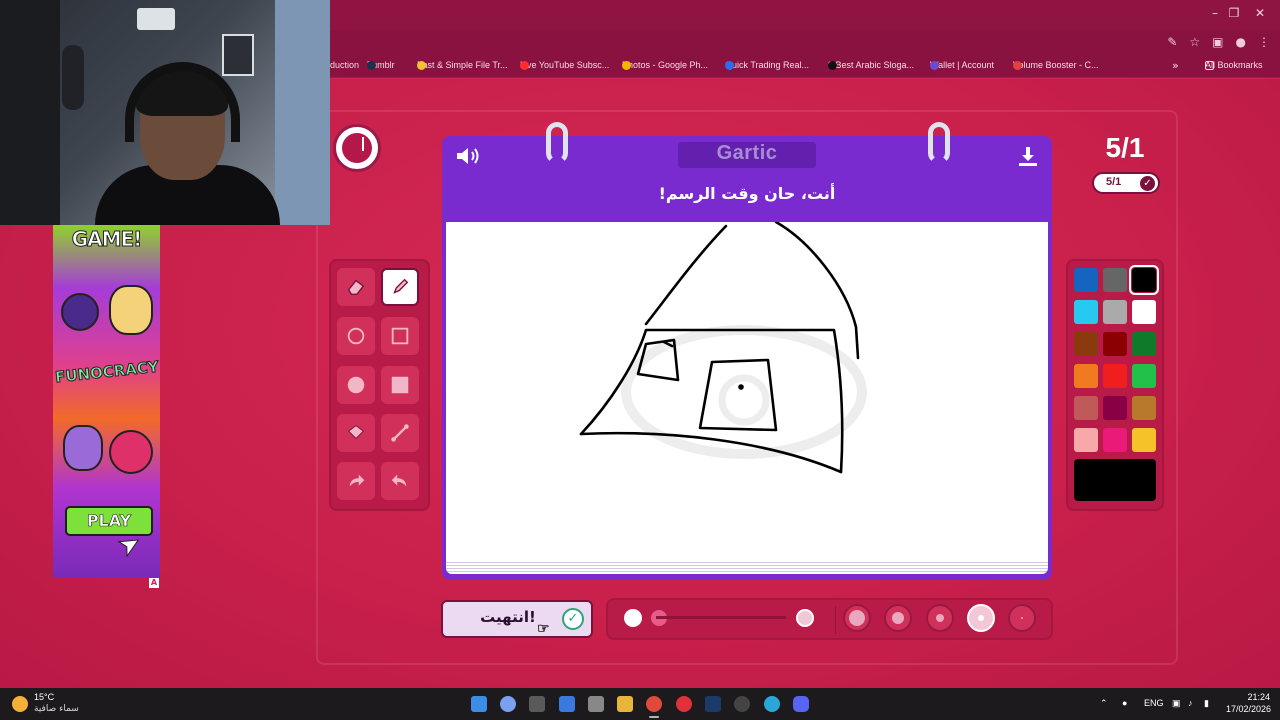  Describe the element at coordinates (934, 65) in the screenshot. I see `wallet-icon` at that location.